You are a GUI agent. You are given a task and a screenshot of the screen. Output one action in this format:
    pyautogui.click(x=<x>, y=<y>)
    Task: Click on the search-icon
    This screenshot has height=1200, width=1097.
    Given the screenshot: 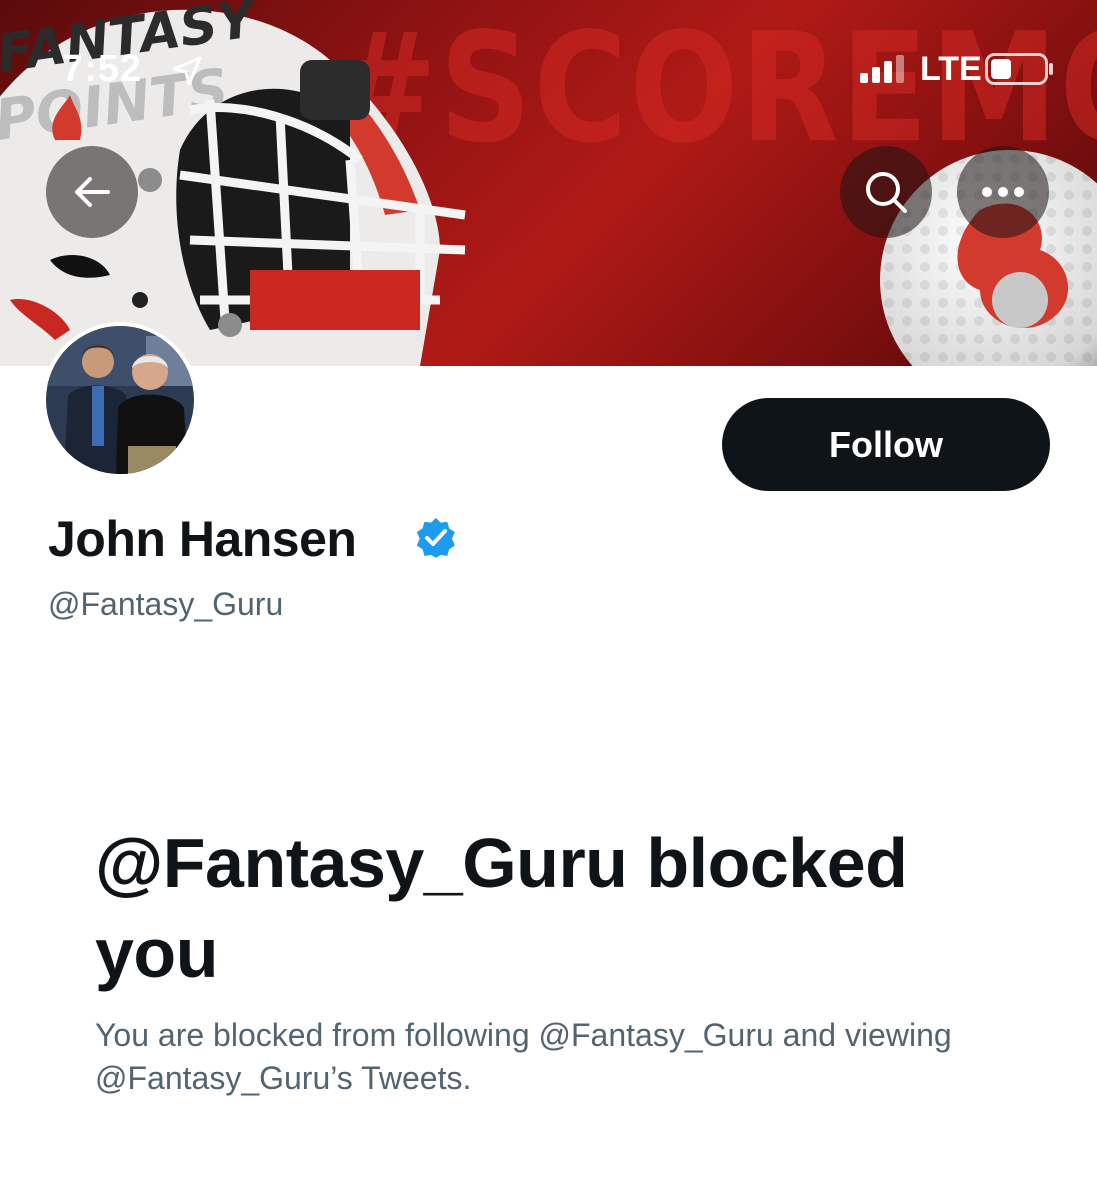 What is the action you would take?
    pyautogui.click(x=886, y=192)
    